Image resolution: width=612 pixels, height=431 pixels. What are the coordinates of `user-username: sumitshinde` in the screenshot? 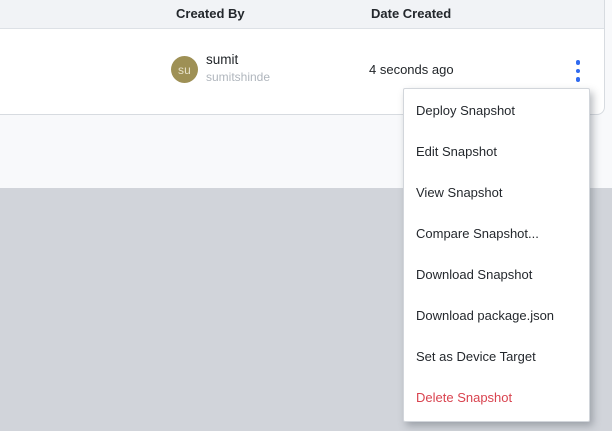 It's located at (238, 76).